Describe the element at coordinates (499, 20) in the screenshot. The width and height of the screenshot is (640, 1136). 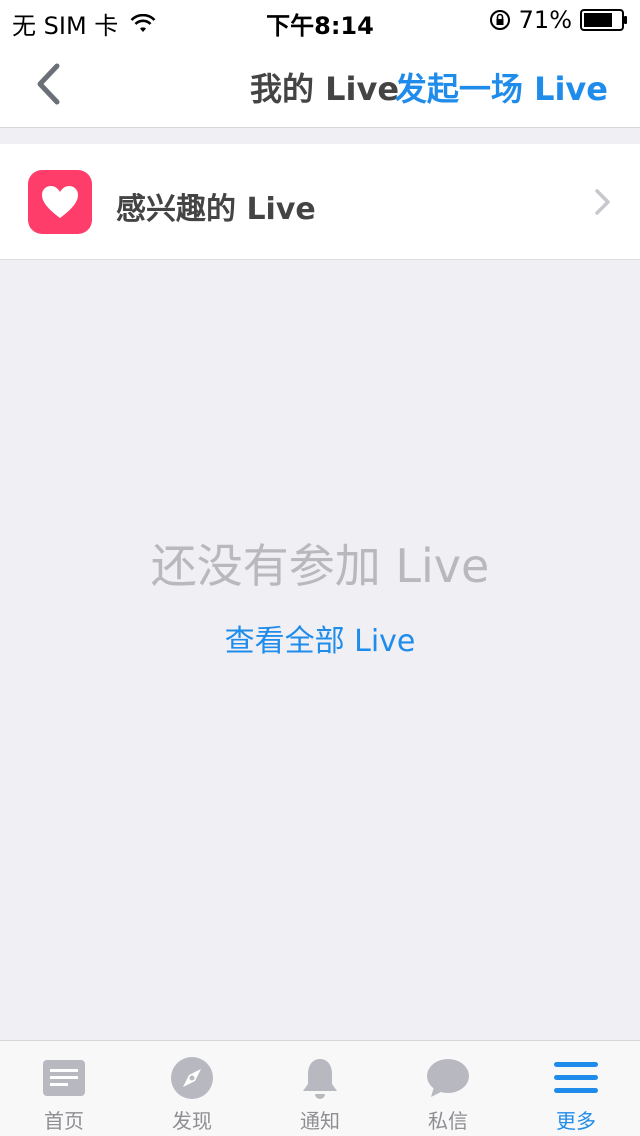
I see `rotation-lock-icon` at that location.